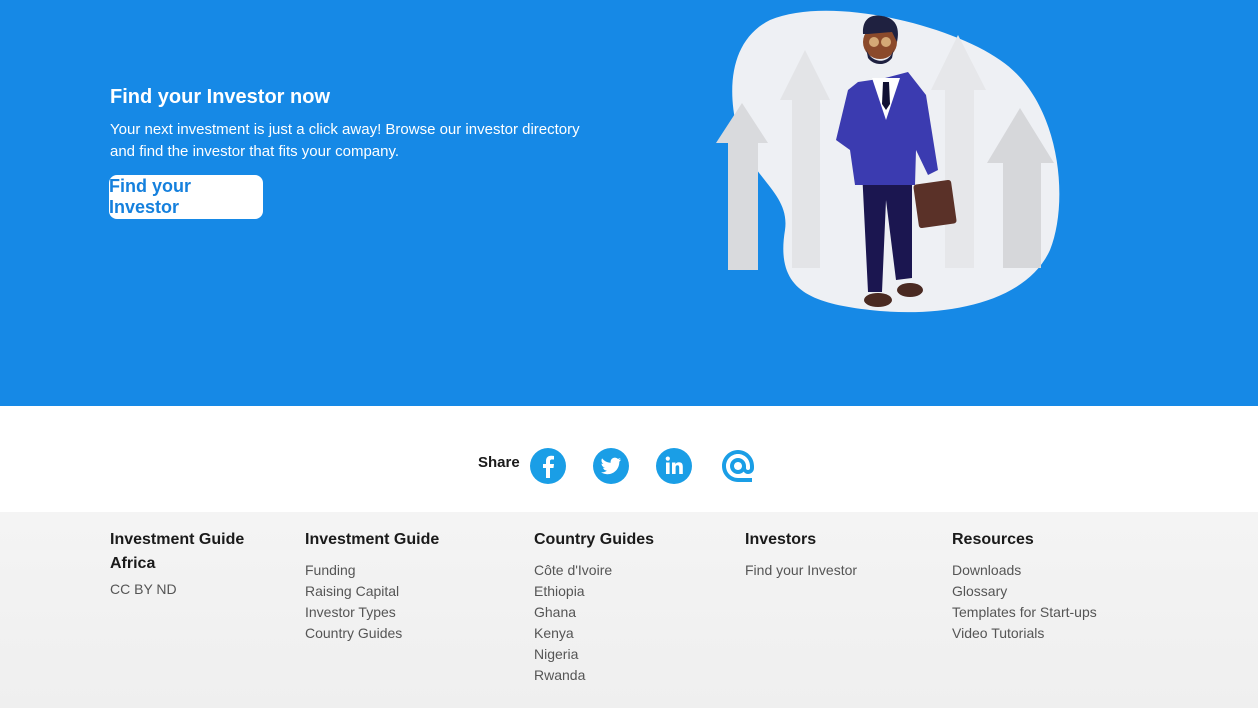 The height and width of the screenshot is (708, 1258). I want to click on footer-link-templates: Templates for Start-ups, so click(1024, 612).